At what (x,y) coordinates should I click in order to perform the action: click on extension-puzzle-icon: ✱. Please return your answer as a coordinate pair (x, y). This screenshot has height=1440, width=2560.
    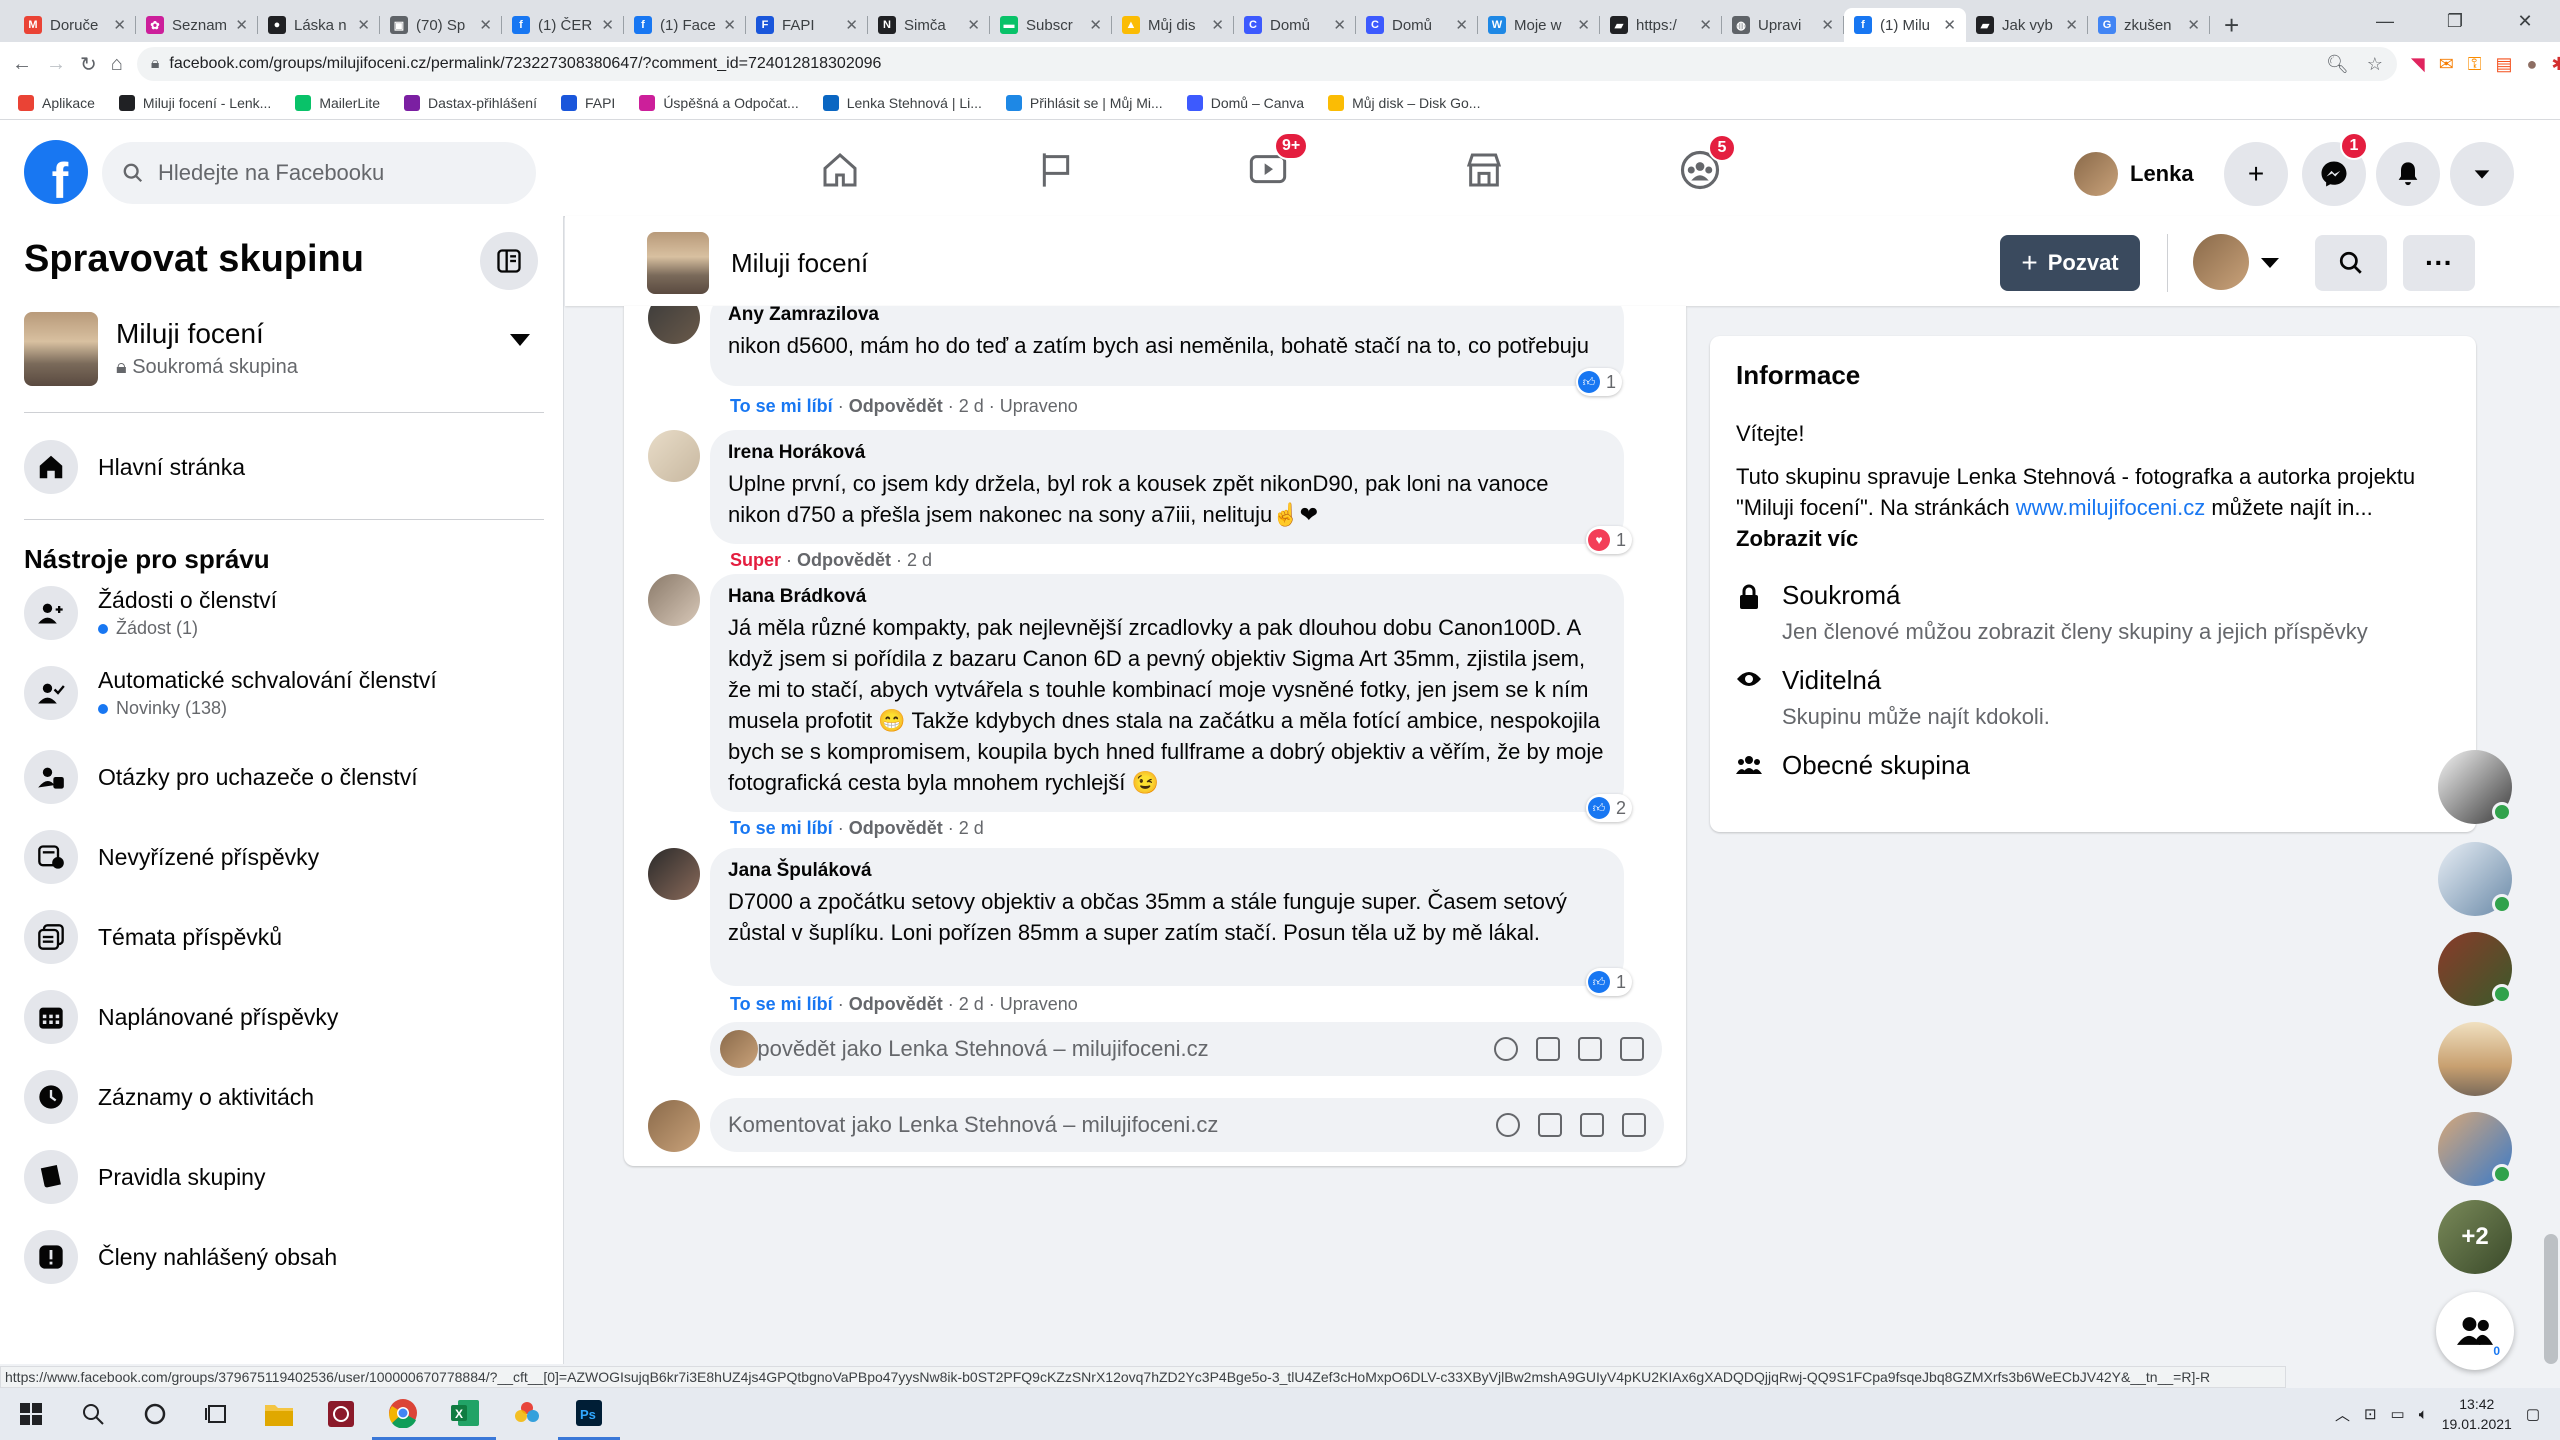
    Looking at the image, I should click on (2555, 64).